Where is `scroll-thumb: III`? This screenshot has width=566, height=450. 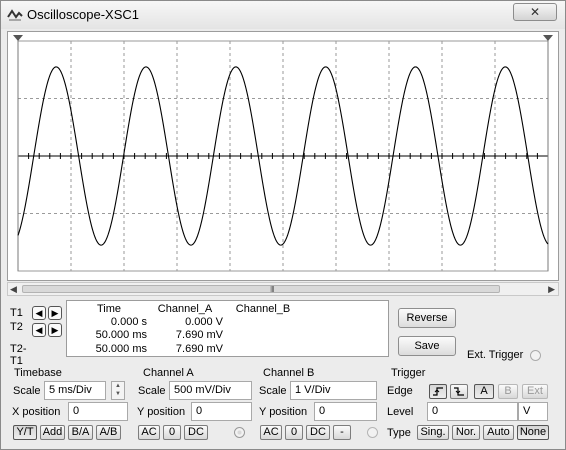 scroll-thumb: III is located at coordinates (261, 289).